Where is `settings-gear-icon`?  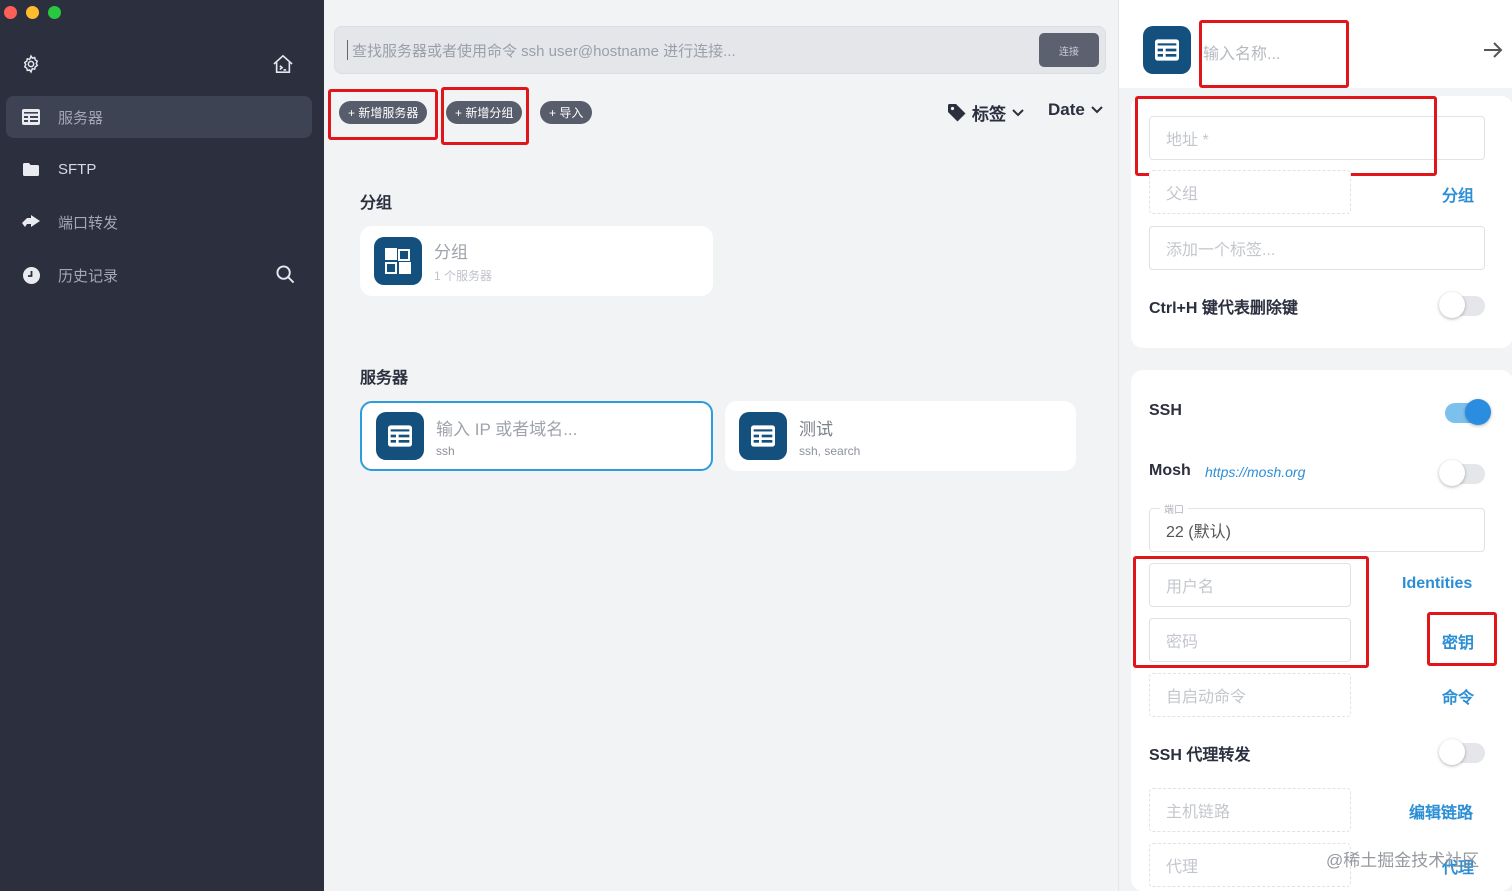 settings-gear-icon is located at coordinates (31, 66).